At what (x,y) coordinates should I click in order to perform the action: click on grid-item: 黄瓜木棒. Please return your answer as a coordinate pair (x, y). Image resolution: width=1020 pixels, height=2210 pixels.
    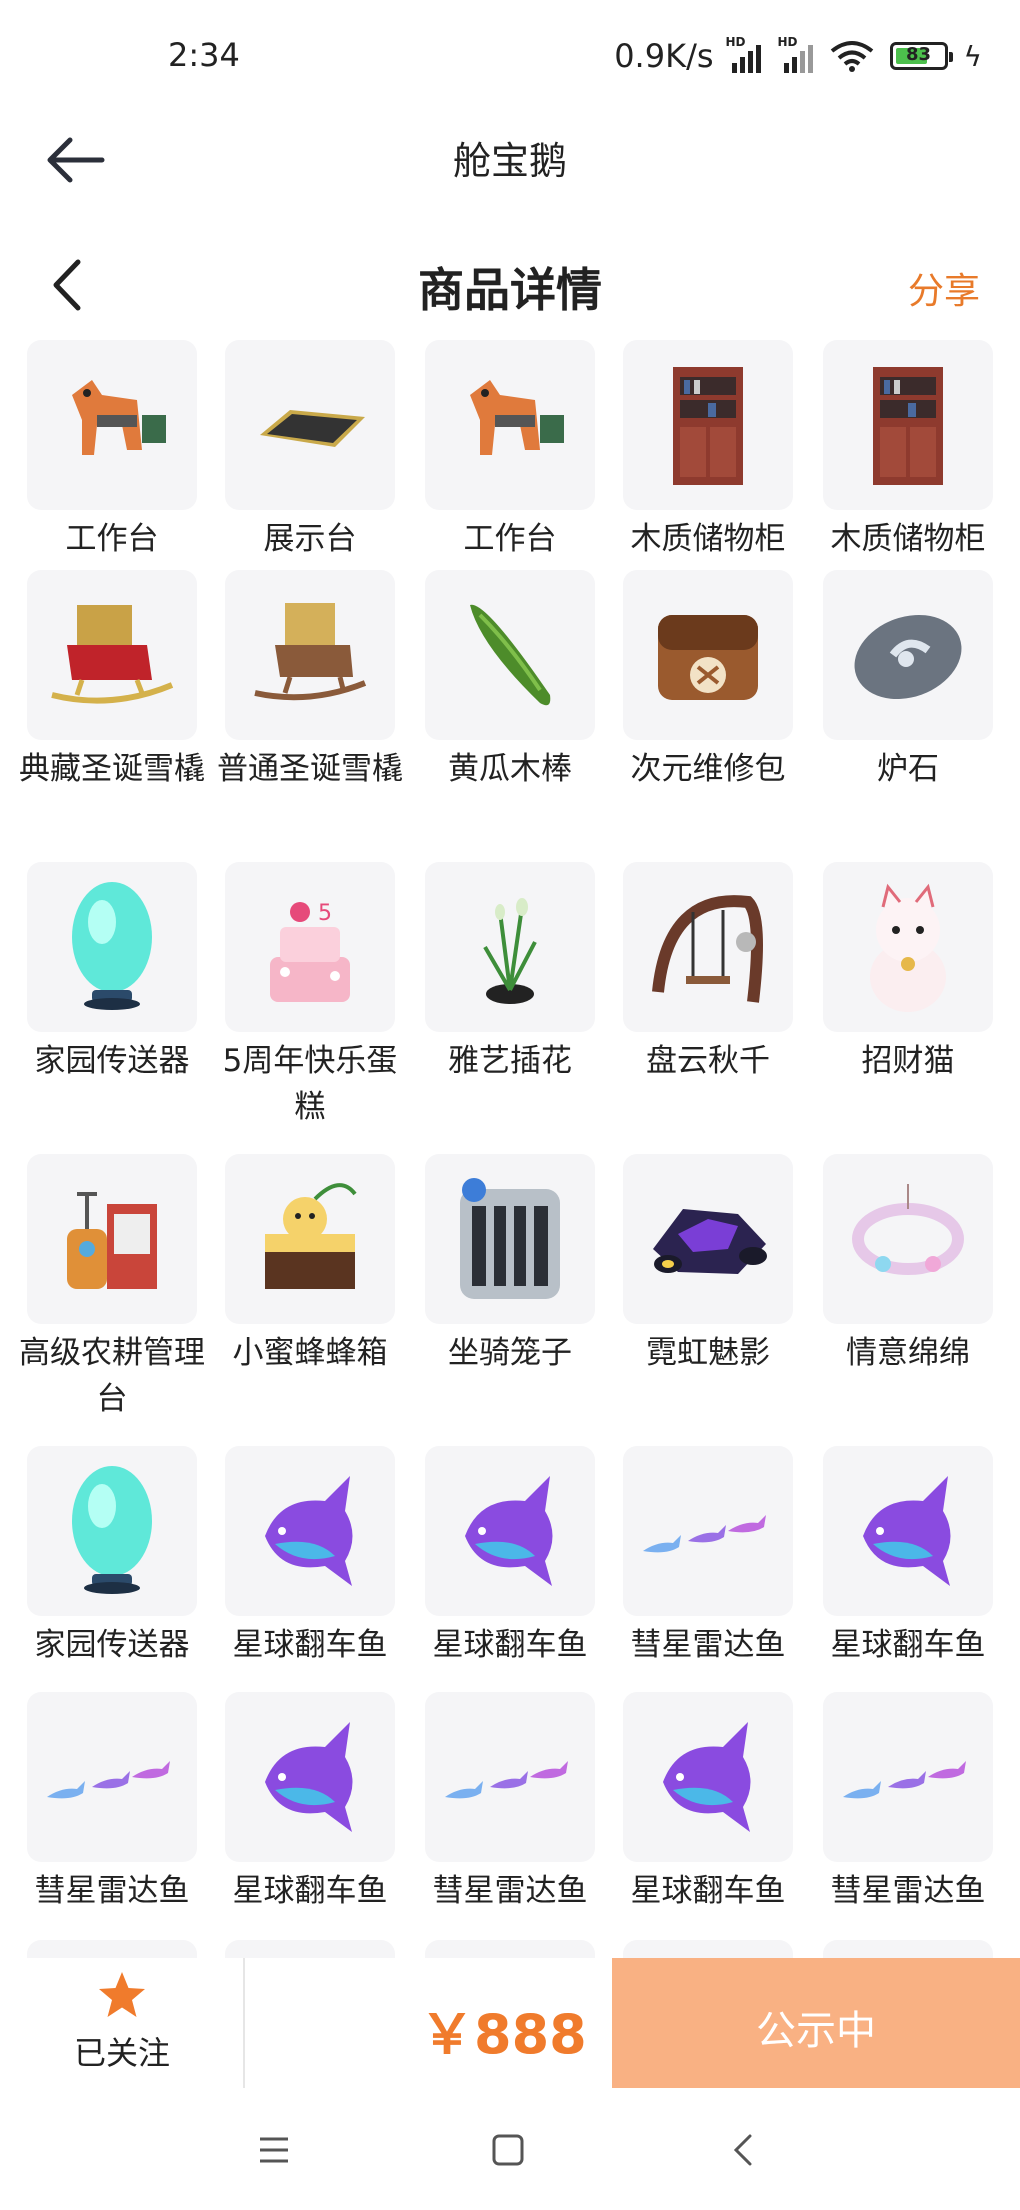
    Looking at the image, I should click on (510, 681).